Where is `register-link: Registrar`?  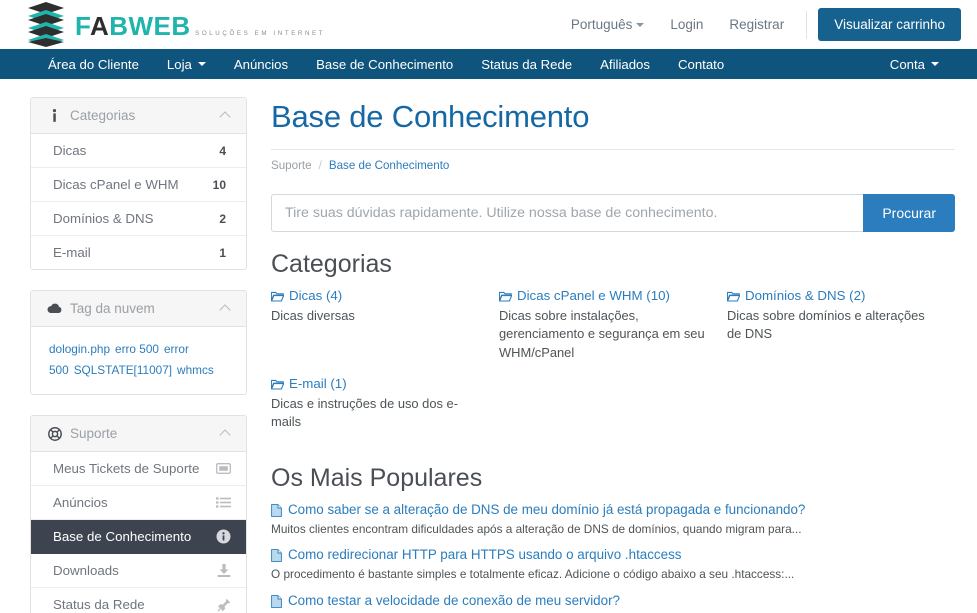
register-link: Registrar is located at coordinates (756, 24).